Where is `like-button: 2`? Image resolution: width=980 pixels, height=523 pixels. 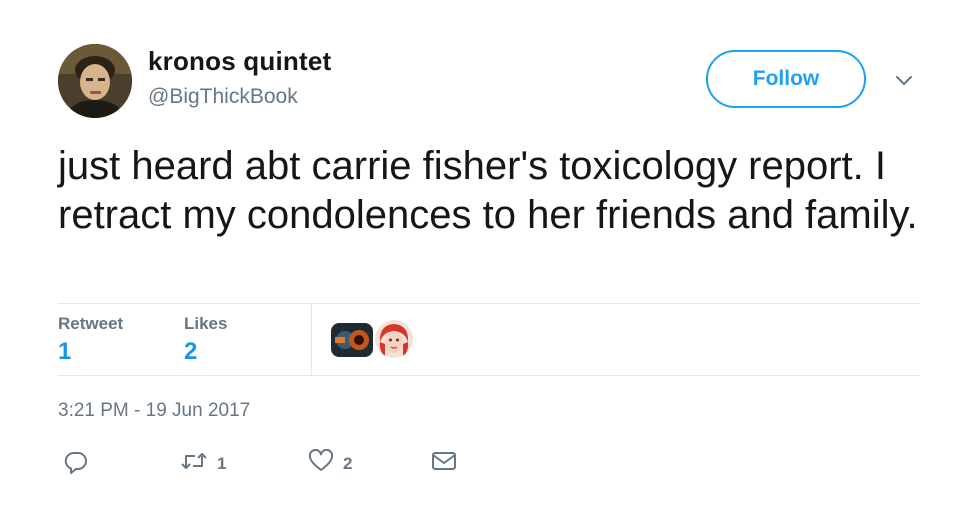 like-button: 2 is located at coordinates (330, 463).